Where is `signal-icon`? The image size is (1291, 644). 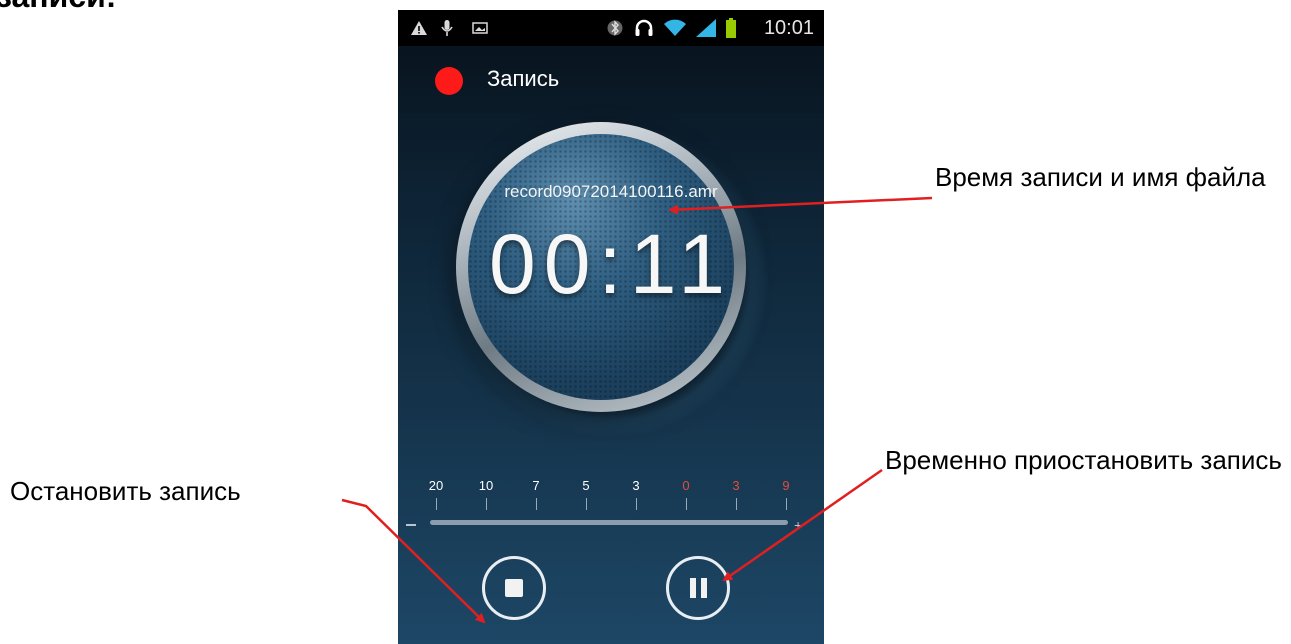
signal-icon is located at coordinates (706, 28).